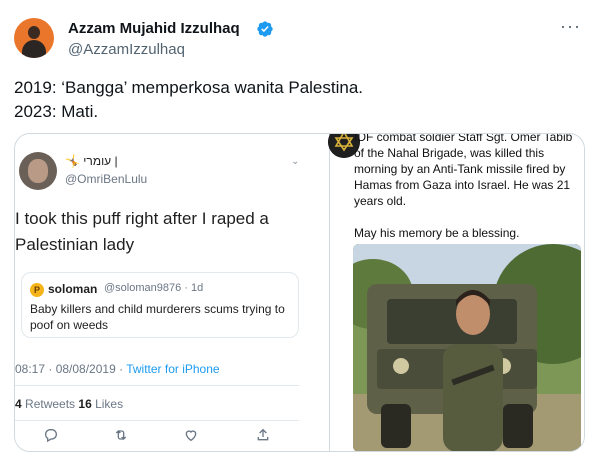 The image size is (599, 464). Describe the element at coordinates (51, 436) in the screenshot. I see `reply-icon` at that location.